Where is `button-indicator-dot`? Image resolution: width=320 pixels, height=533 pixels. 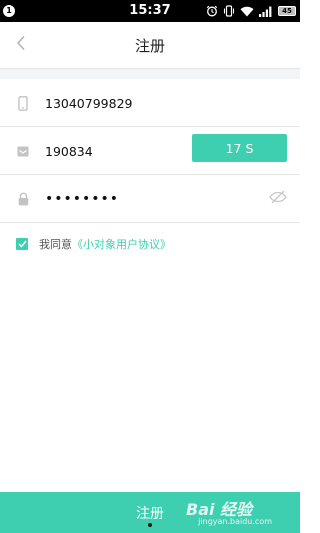
button-indicator-dot is located at coordinates (150, 525).